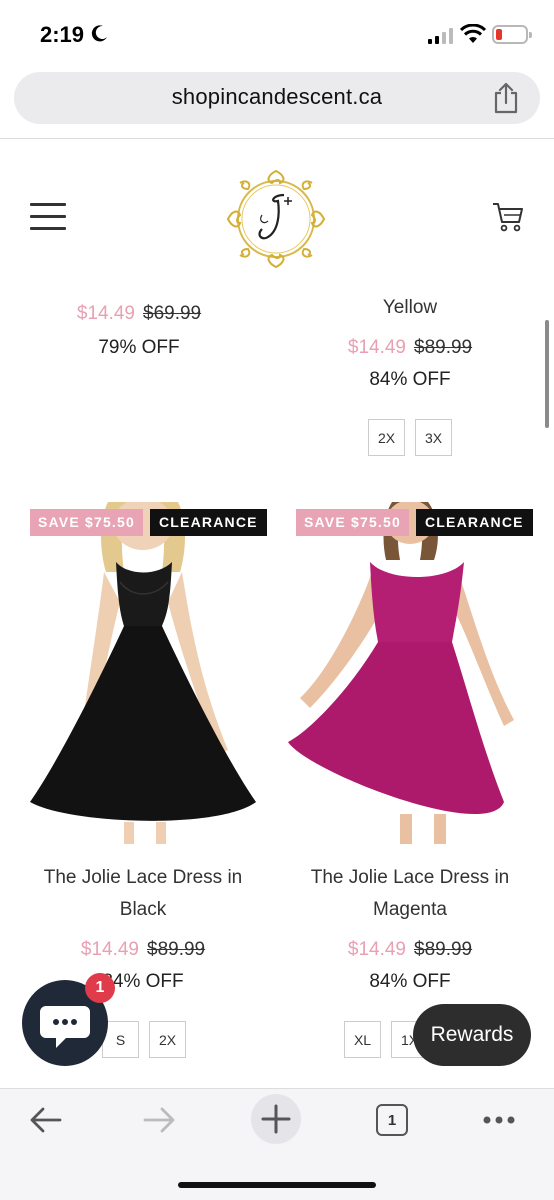 The width and height of the screenshot is (554, 1200). I want to click on product-price-row: $14.49 $69.99, so click(139, 314).